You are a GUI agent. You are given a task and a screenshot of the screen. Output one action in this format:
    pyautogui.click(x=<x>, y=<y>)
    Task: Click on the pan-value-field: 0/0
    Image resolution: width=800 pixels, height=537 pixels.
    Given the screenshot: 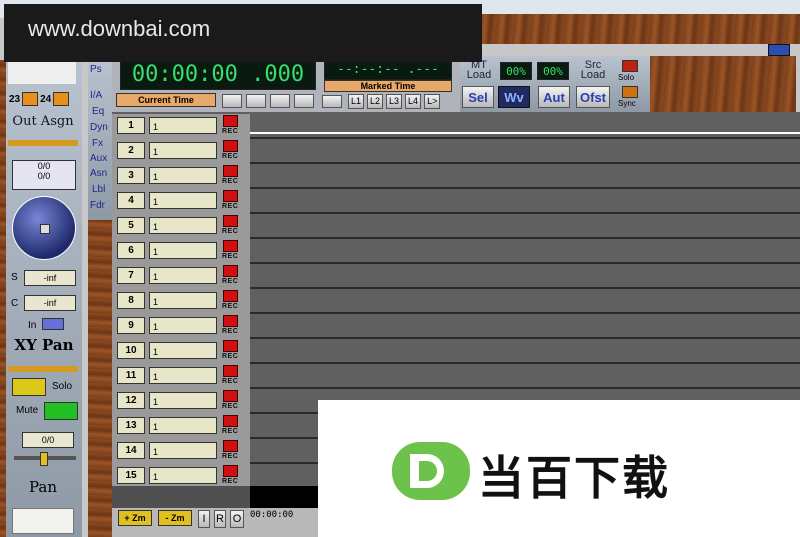 What is the action you would take?
    pyautogui.click(x=48, y=440)
    